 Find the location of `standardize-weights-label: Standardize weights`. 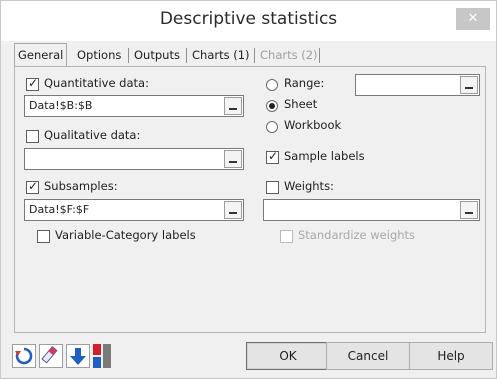

standardize-weights-label: Standardize weights is located at coordinates (357, 235).